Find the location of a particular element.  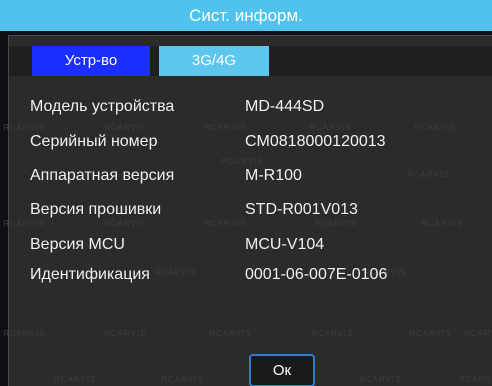

hardware-version-value: M-R100 is located at coordinates (273, 175).